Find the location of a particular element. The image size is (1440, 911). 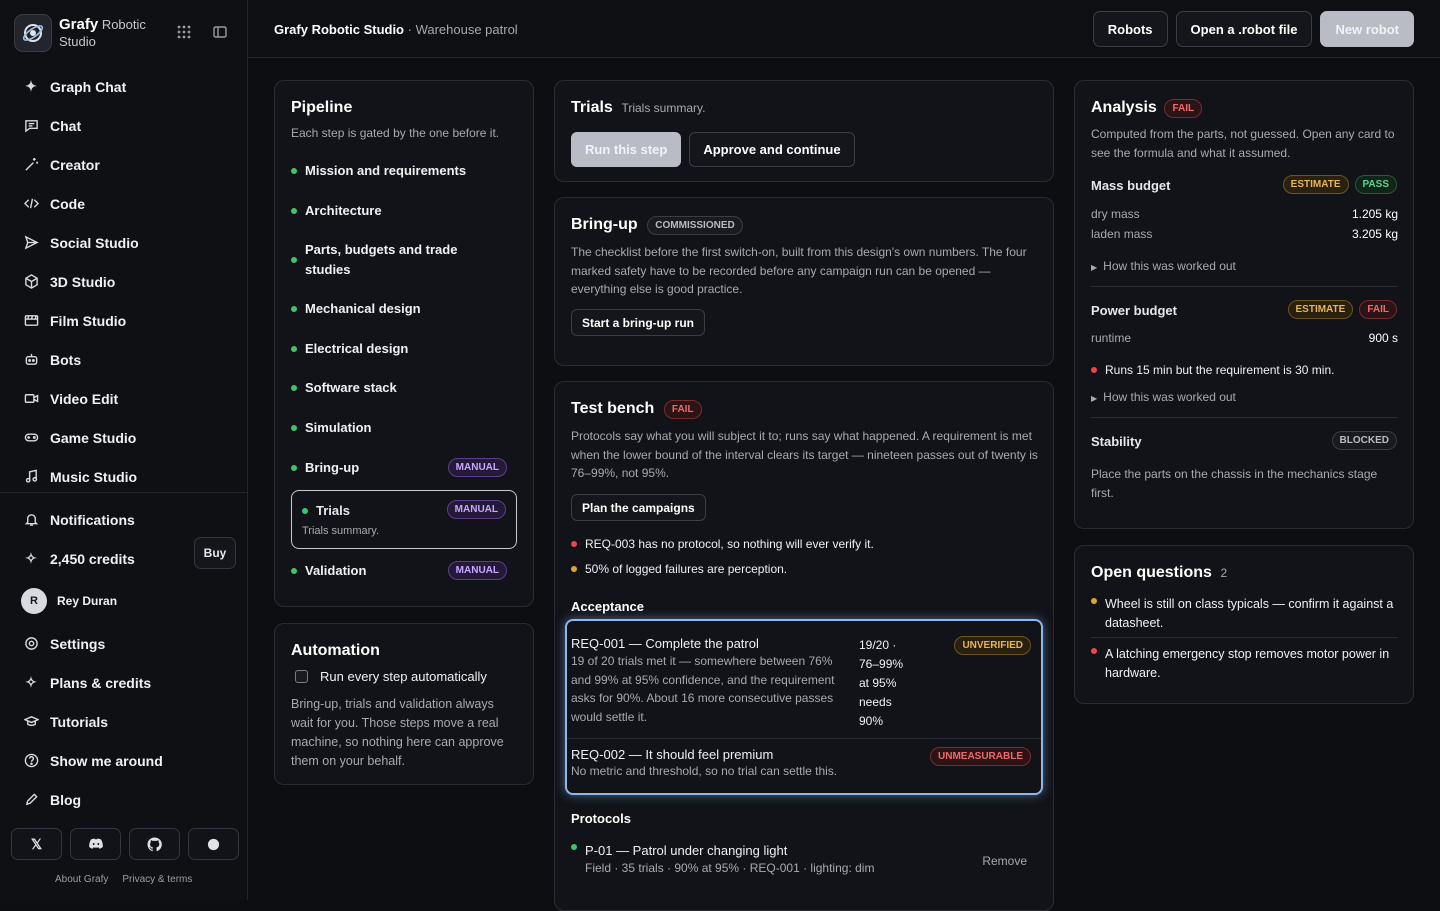

graduation-cap-icon is located at coordinates (31, 721).